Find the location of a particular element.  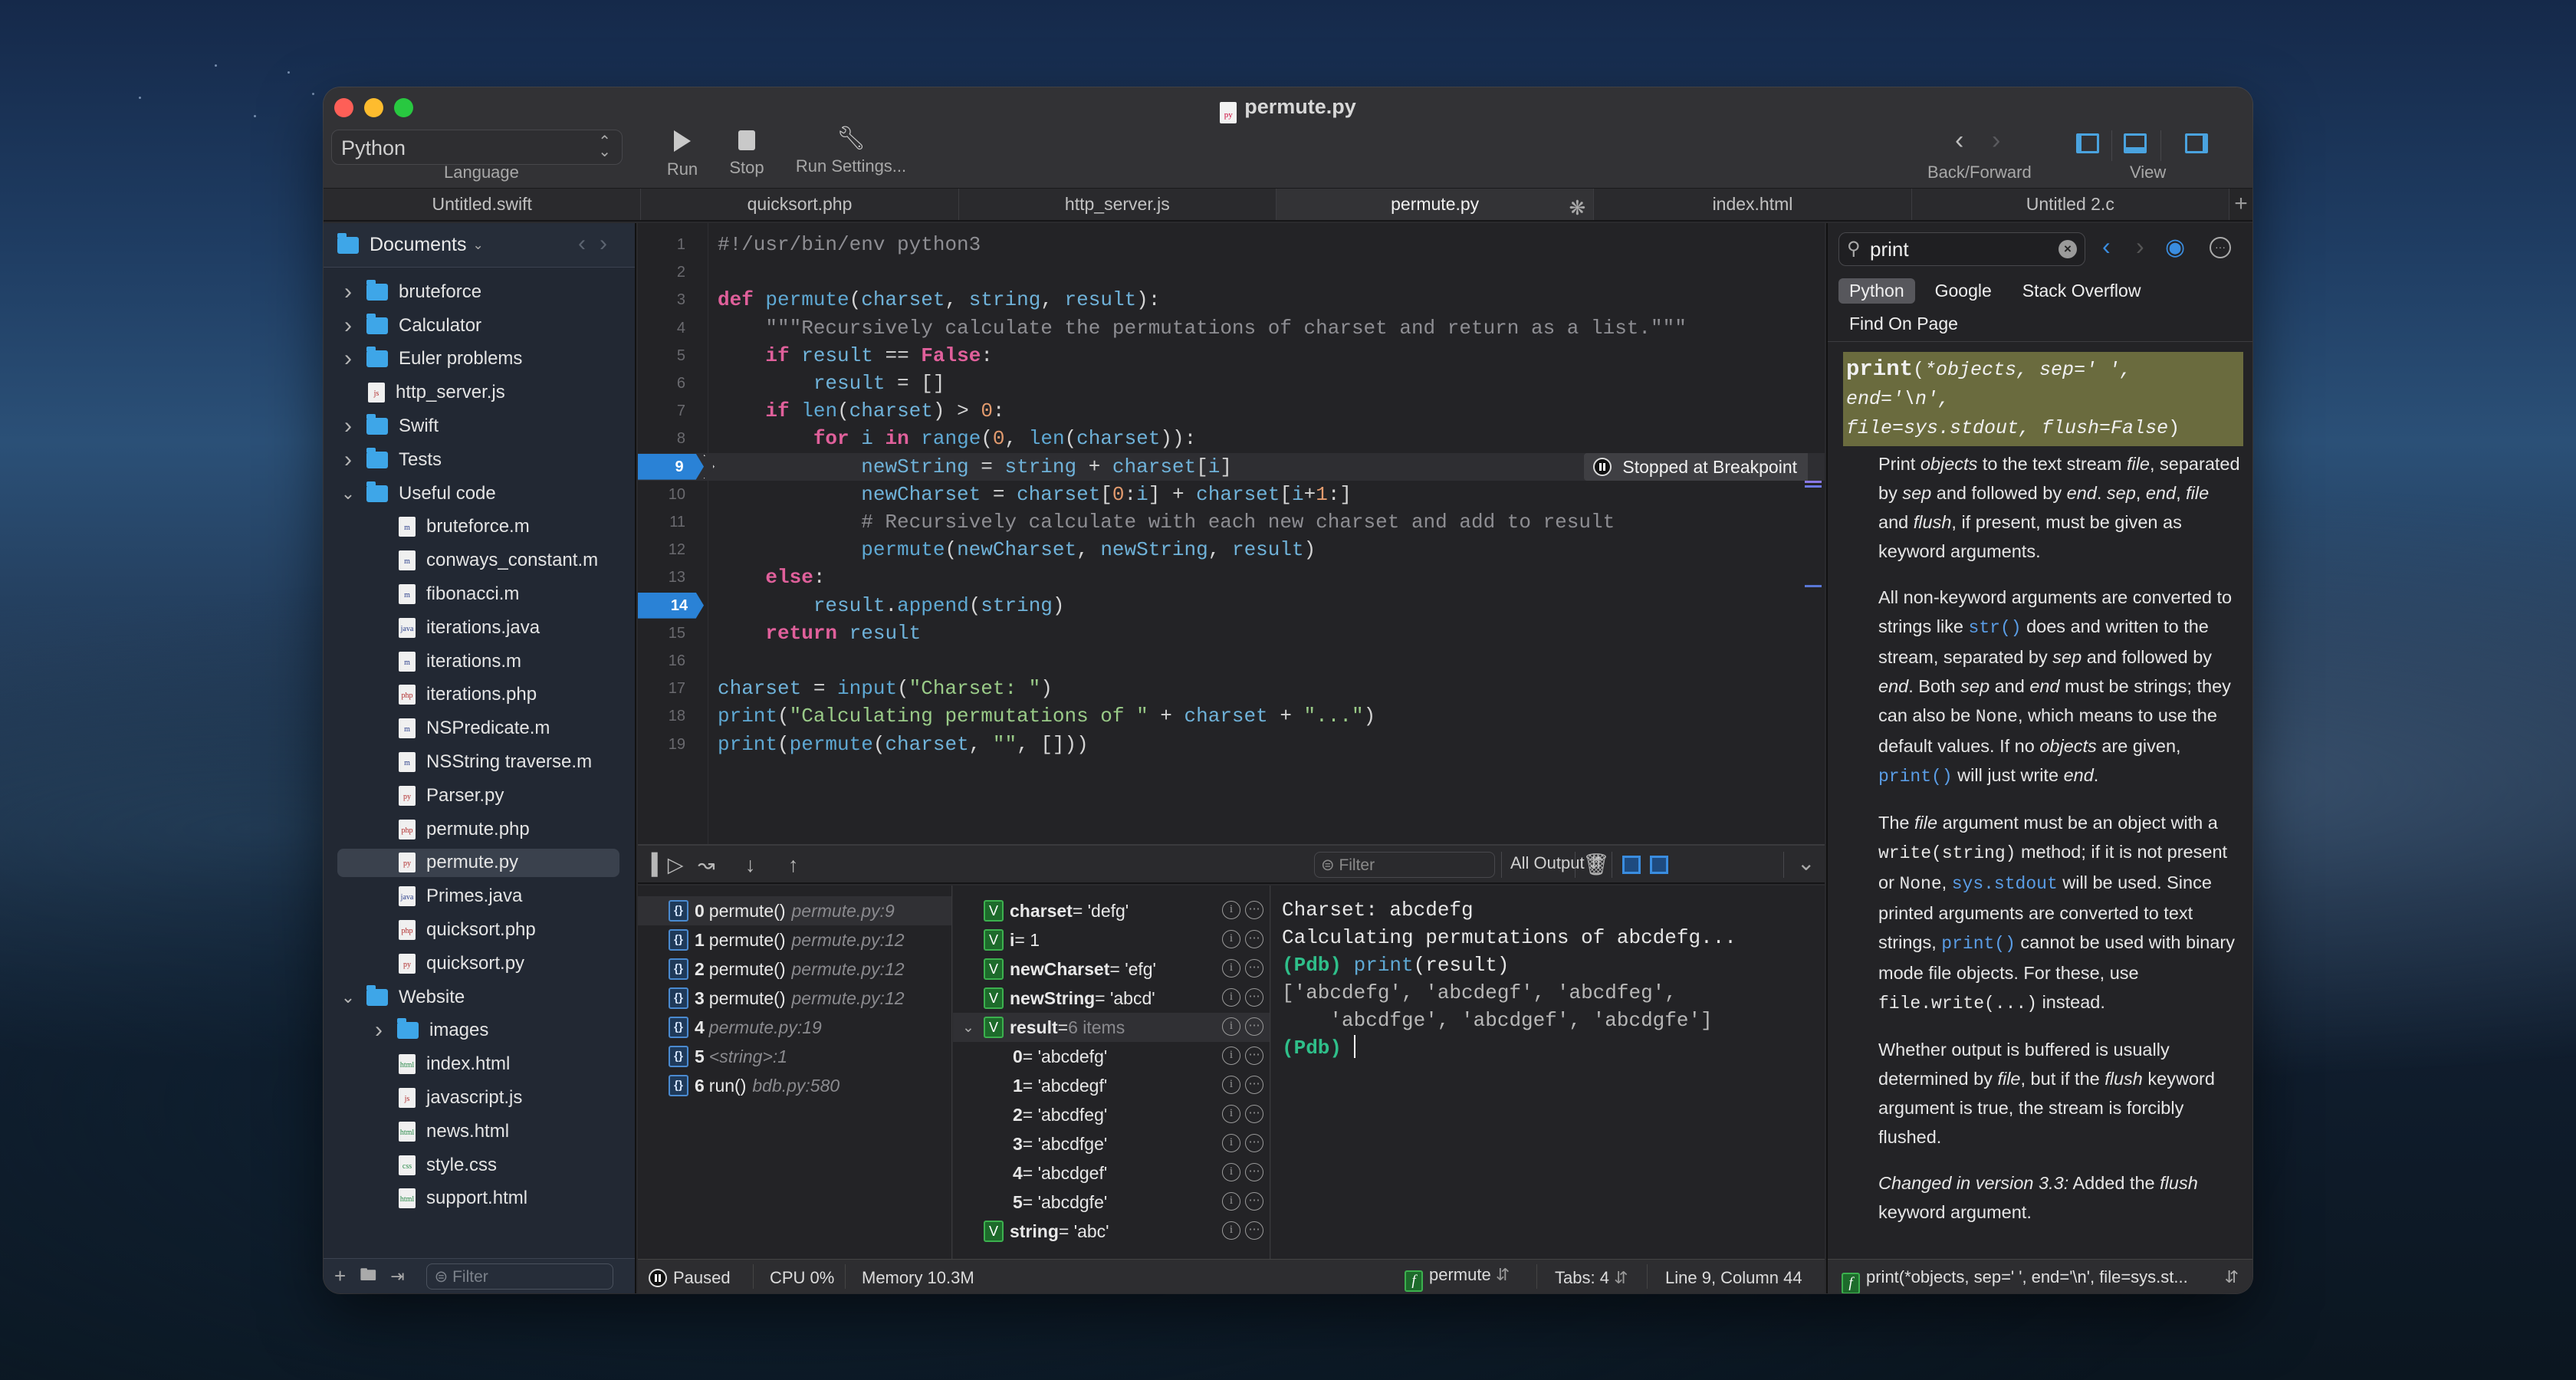

variable-row: VnewCharset = 'efg' i ⋯ is located at coordinates (1112, 969).